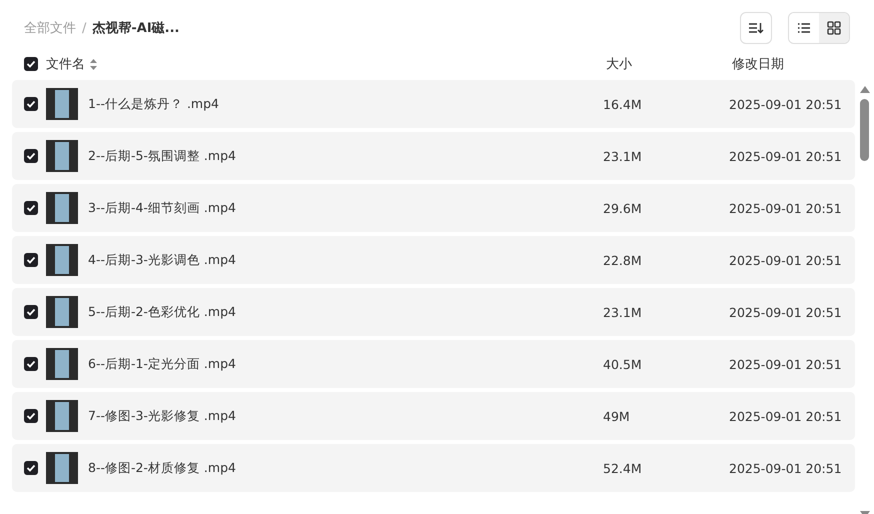 The image size is (874, 514). What do you see at coordinates (623, 260) in the screenshot?
I see `file-size: 22.8M` at bounding box center [623, 260].